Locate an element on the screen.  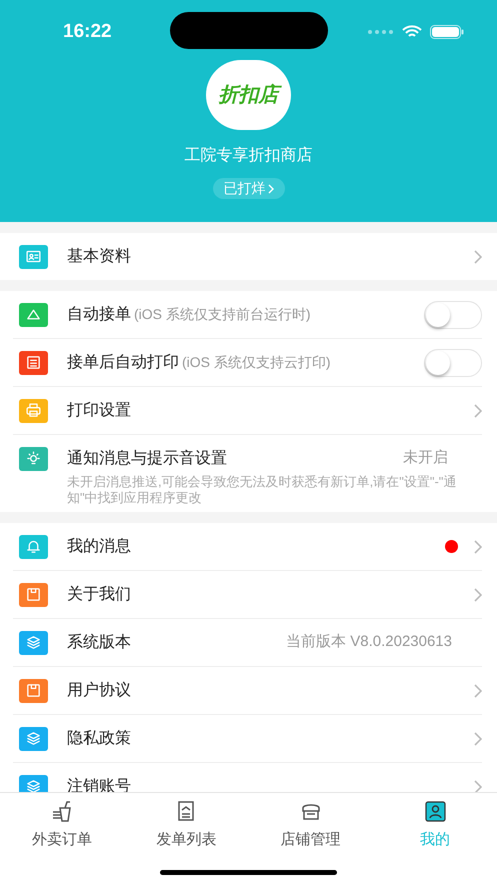
settings-row: 用户协议 is located at coordinates (247, 691).